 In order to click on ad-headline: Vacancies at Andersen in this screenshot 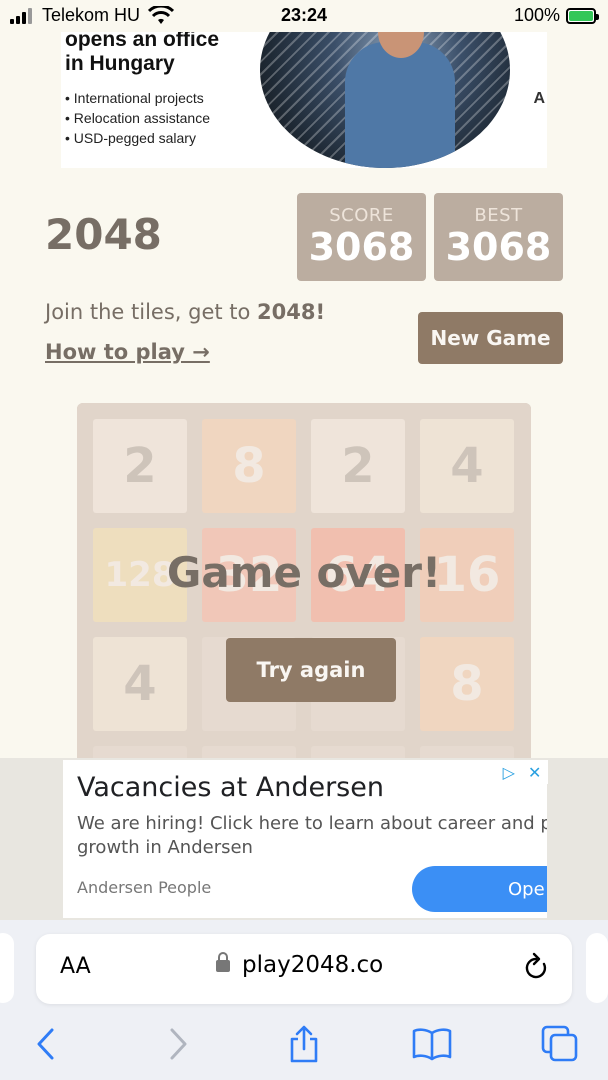, I will do `click(230, 787)`.